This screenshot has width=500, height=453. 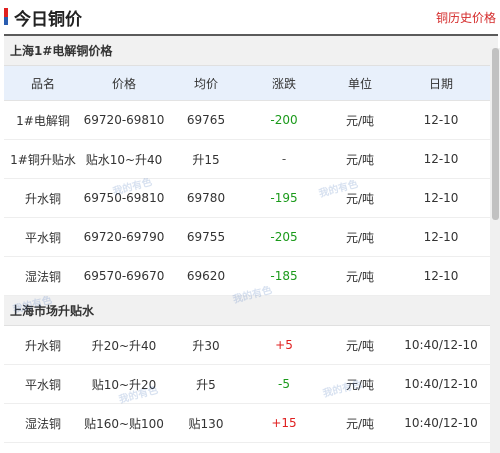 I want to click on row-avg: 贴130, so click(x=206, y=423).